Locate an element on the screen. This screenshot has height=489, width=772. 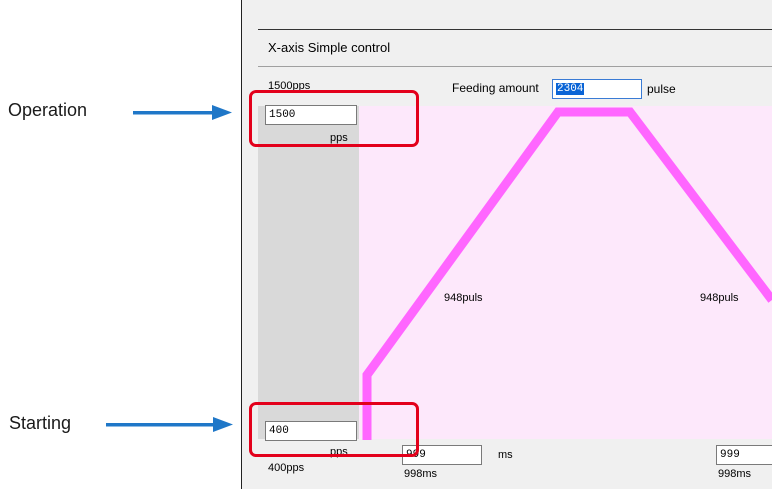
accel-pulses-label: 948puls is located at coordinates (463, 298).